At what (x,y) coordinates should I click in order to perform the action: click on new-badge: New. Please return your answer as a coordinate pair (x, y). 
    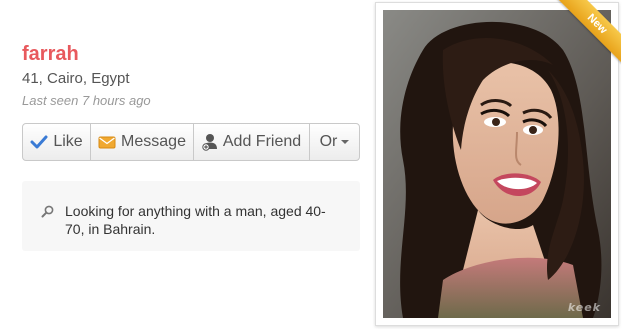
    Looking at the image, I should click on (588, 33).